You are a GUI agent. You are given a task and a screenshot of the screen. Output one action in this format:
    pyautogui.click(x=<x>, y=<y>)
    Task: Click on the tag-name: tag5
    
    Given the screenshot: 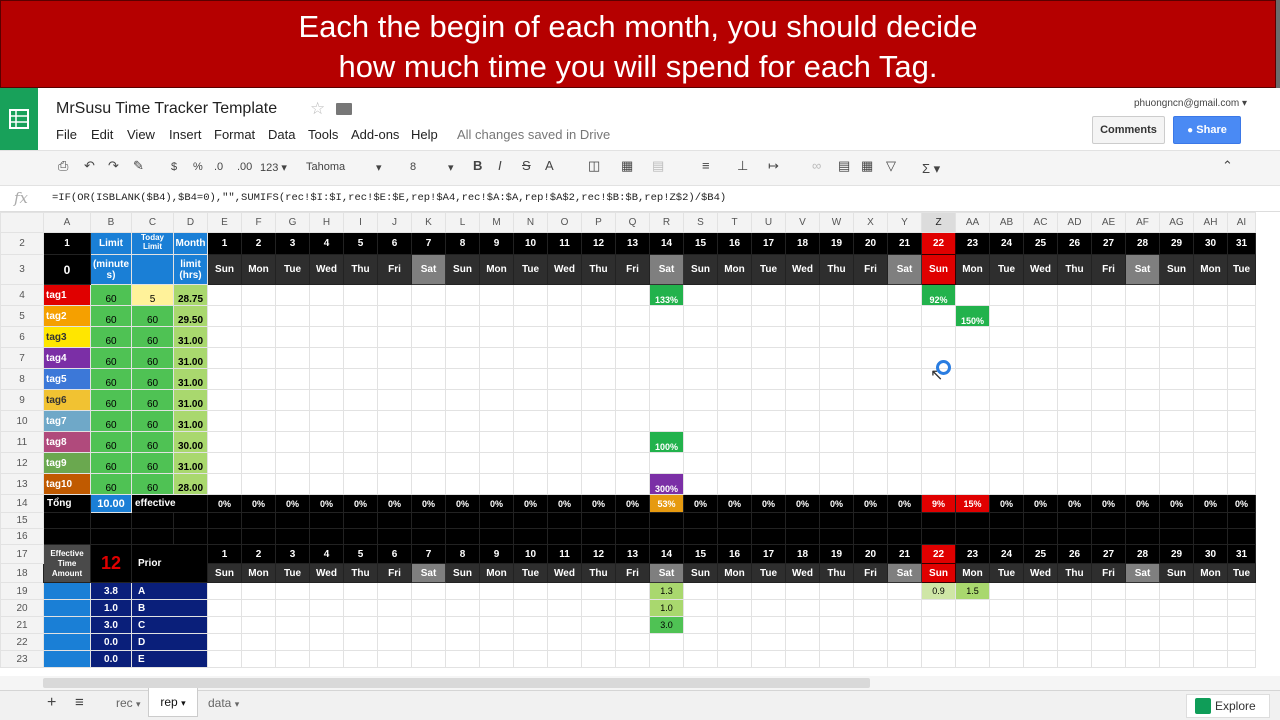 What is the action you would take?
    pyautogui.click(x=67, y=379)
    